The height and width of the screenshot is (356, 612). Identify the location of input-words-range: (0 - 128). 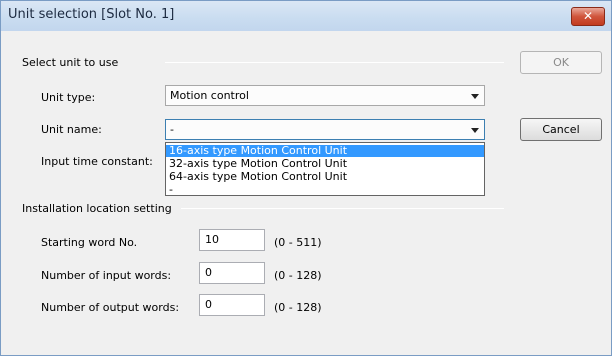
(298, 275).